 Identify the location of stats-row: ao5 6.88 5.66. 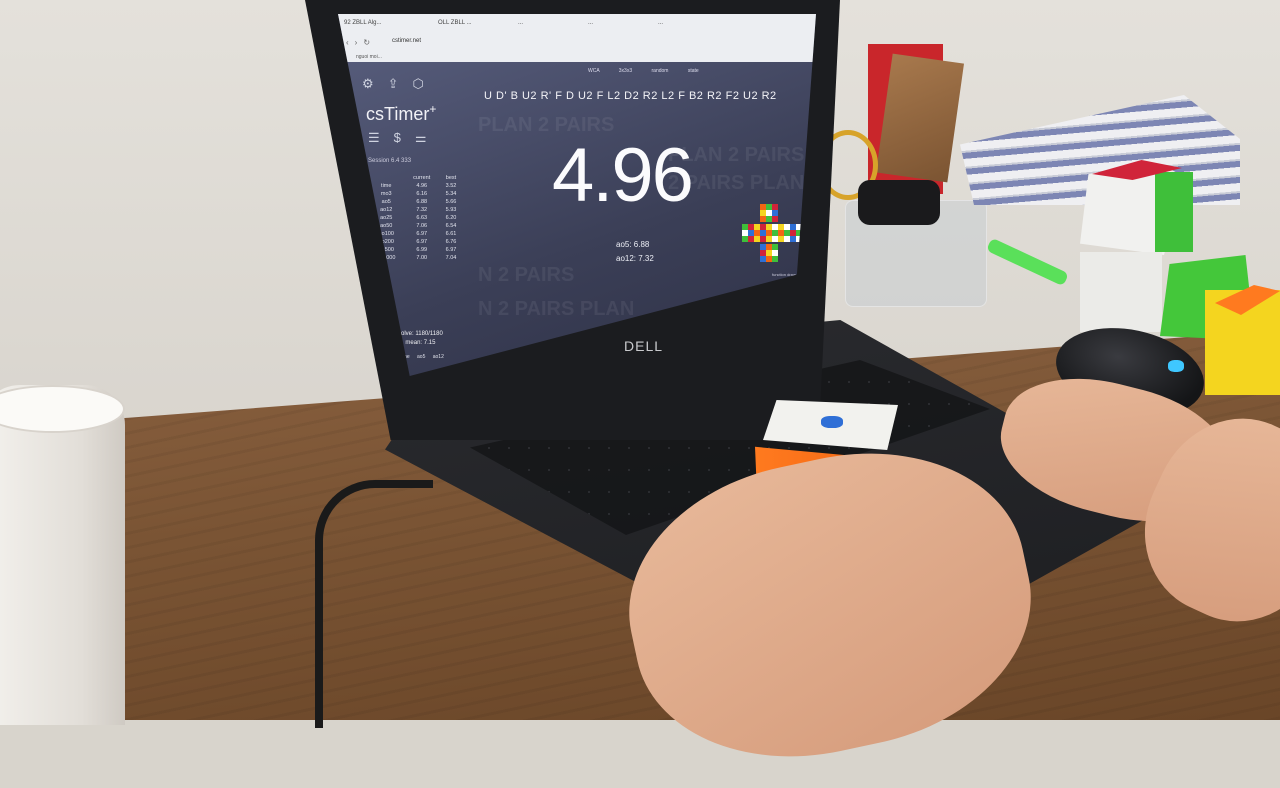
(415, 202).